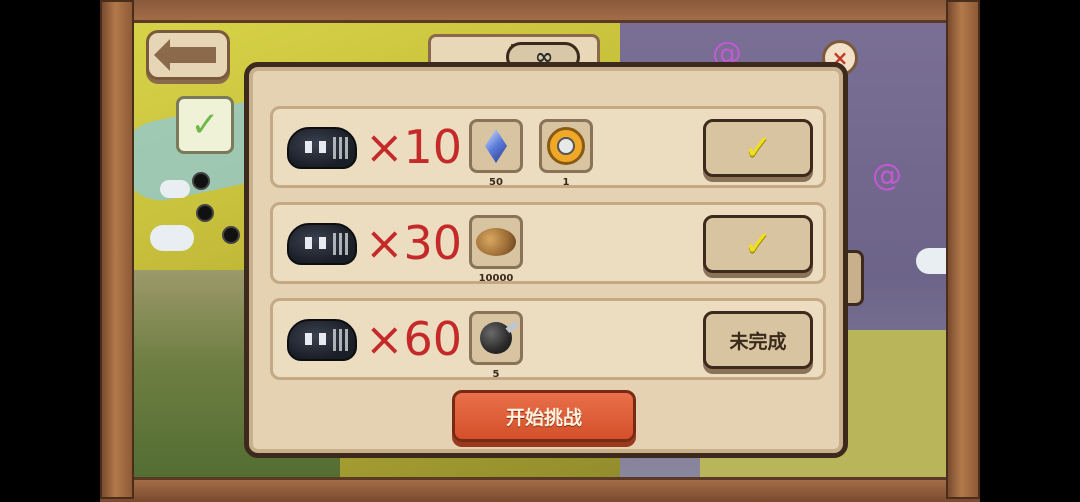  I want to click on side-check-box: ✓, so click(205, 125).